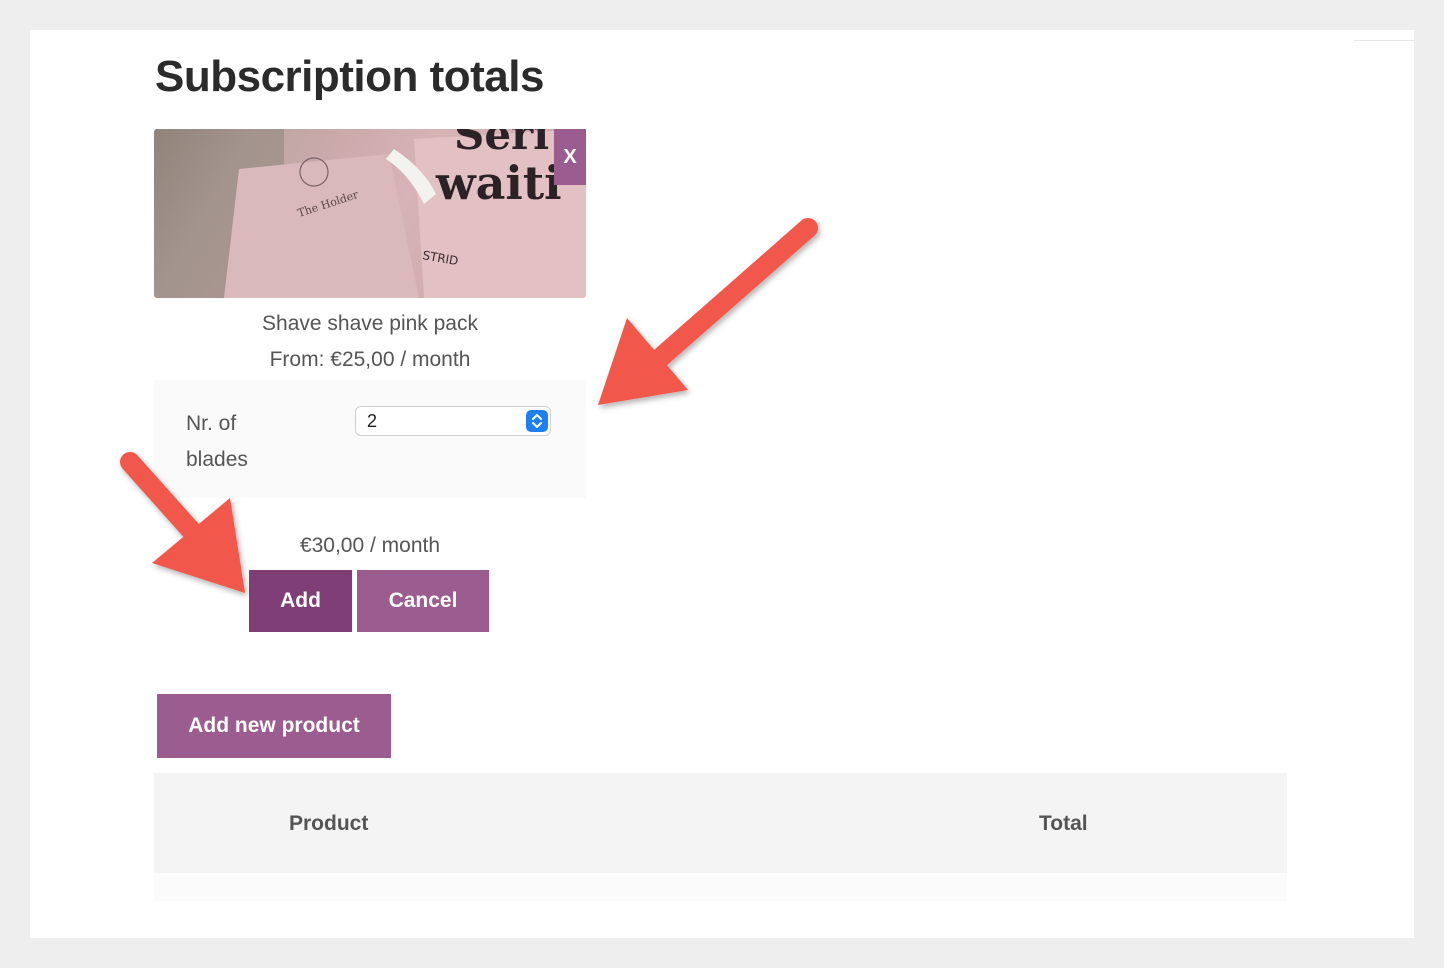 This screenshot has height=968, width=1444. I want to click on add-new-product-button: Add new product, so click(274, 726).